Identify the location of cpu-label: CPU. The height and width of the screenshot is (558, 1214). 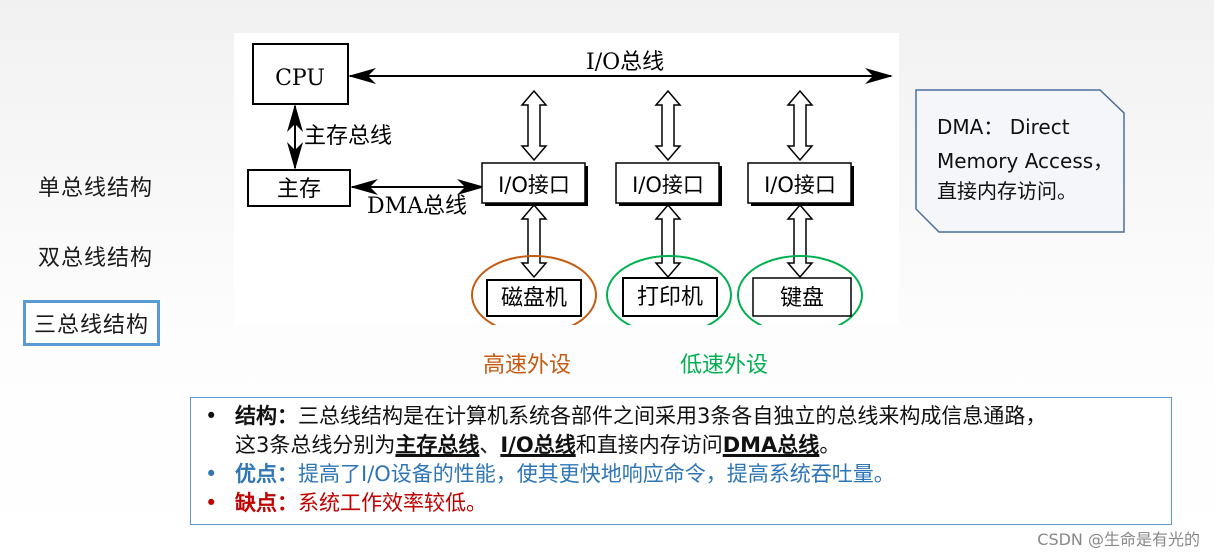
(300, 78).